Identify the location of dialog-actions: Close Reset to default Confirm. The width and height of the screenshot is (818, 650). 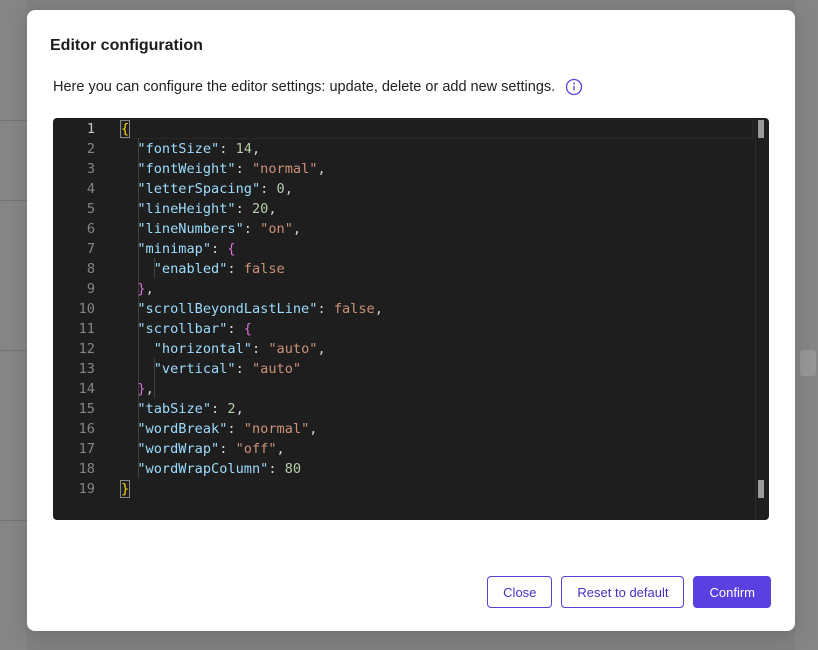
(629, 592).